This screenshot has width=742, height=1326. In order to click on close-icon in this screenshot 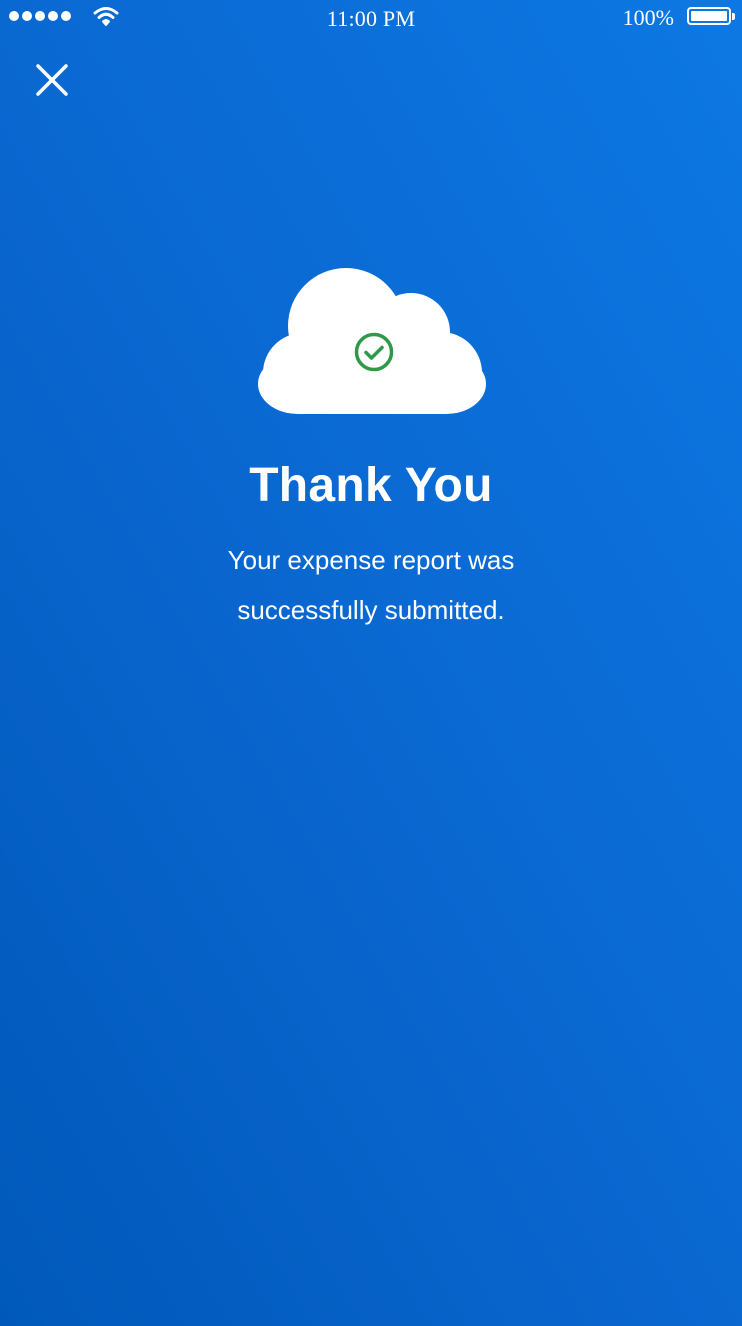, I will do `click(52, 80)`.